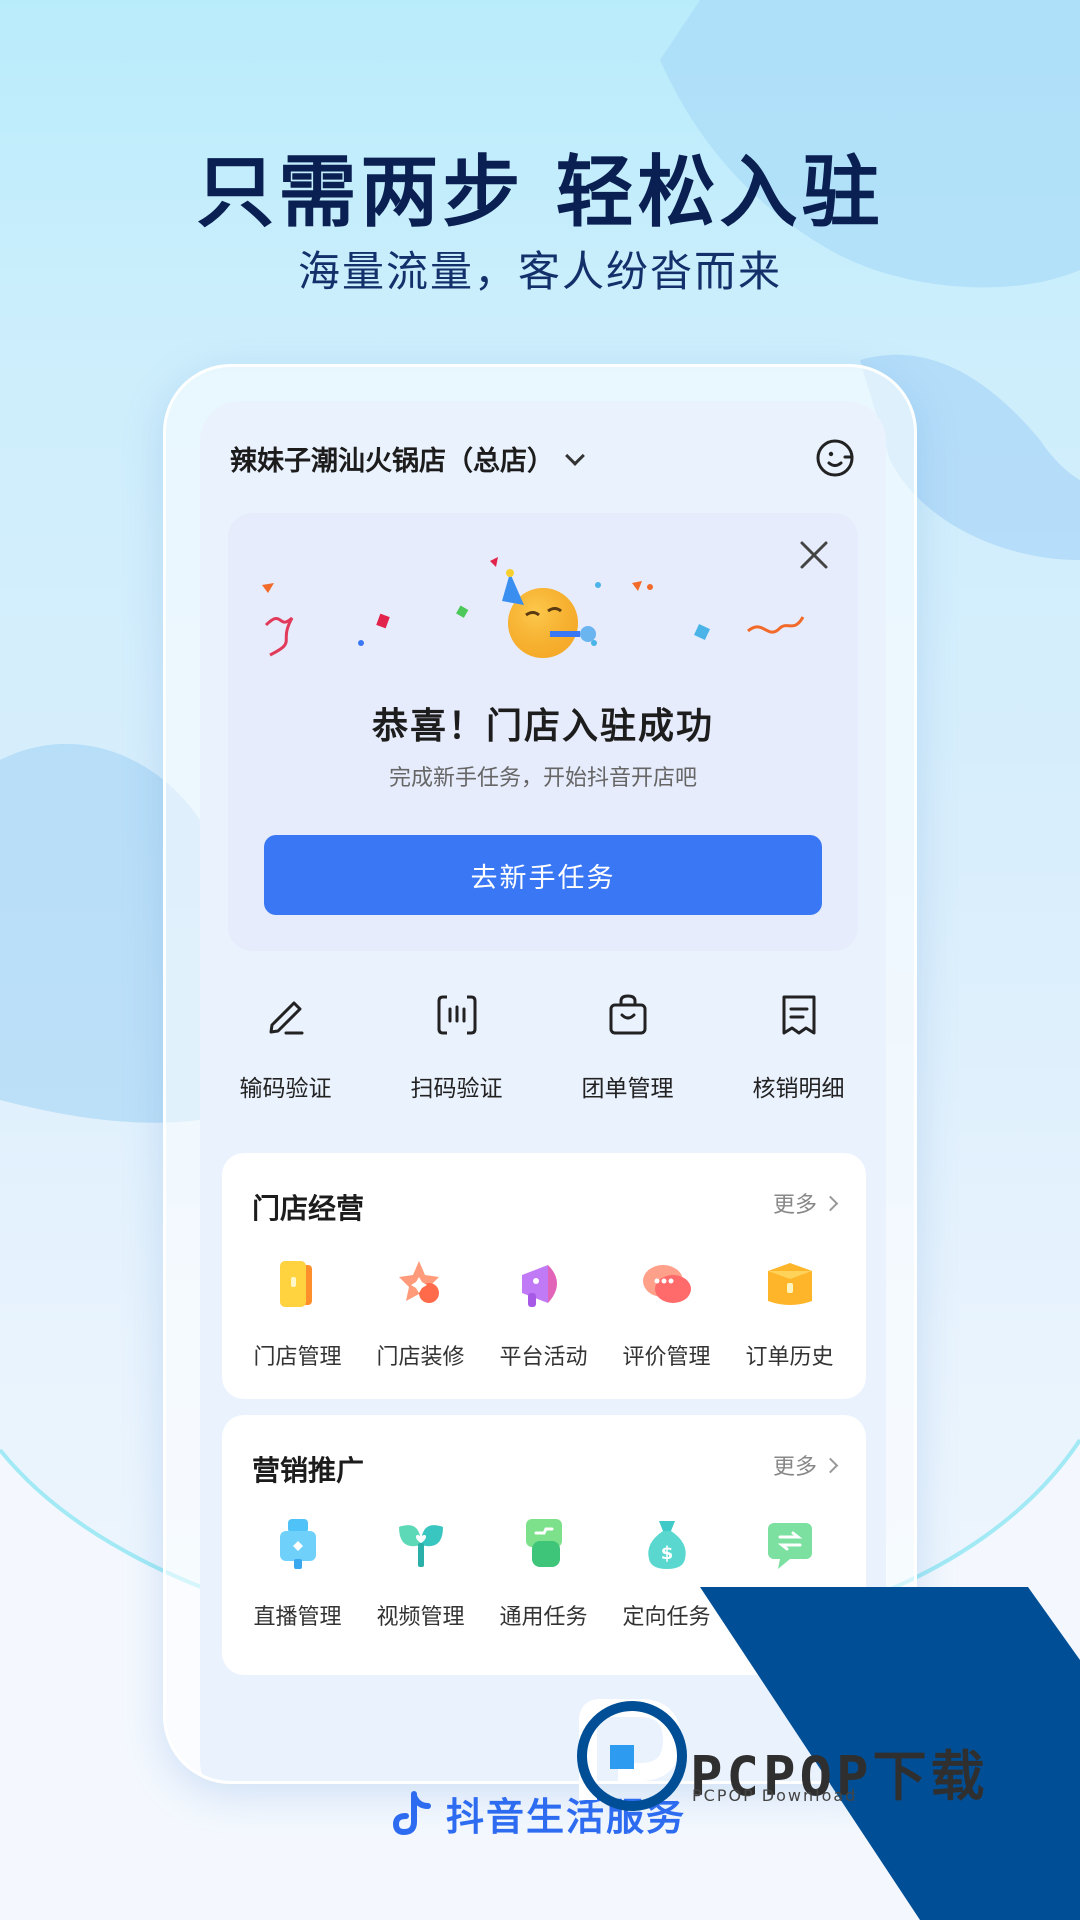 Image resolution: width=1080 pixels, height=1920 pixels. Describe the element at coordinates (798, 1089) in the screenshot. I see `quick-action-label: 核销明细` at that location.